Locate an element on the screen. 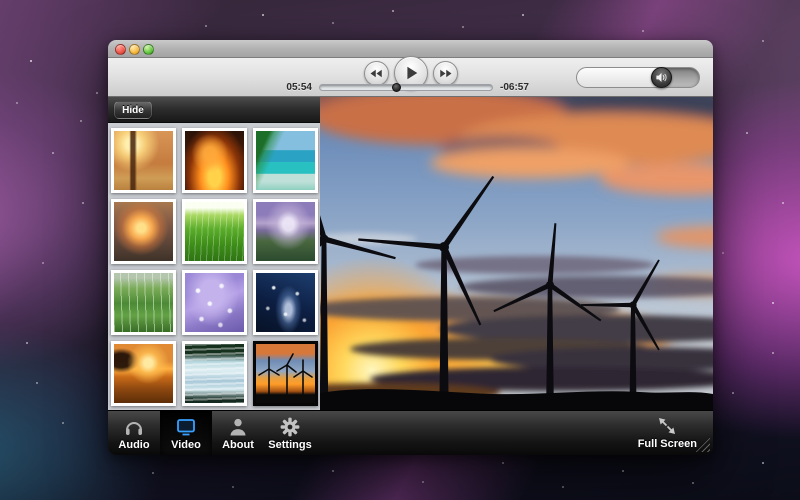 The image size is (800, 500). zoom-button is located at coordinates (148, 49).